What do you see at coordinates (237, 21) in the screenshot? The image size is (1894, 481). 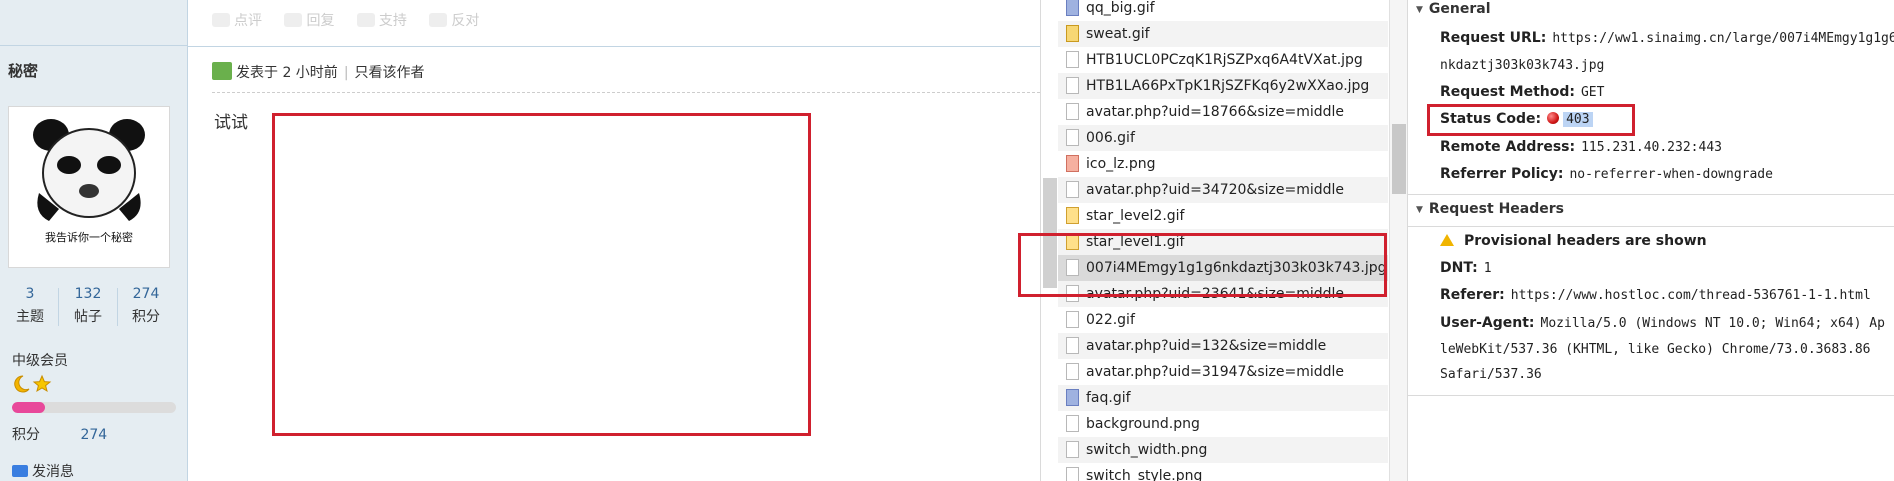 I see `comment-button: 点评` at bounding box center [237, 21].